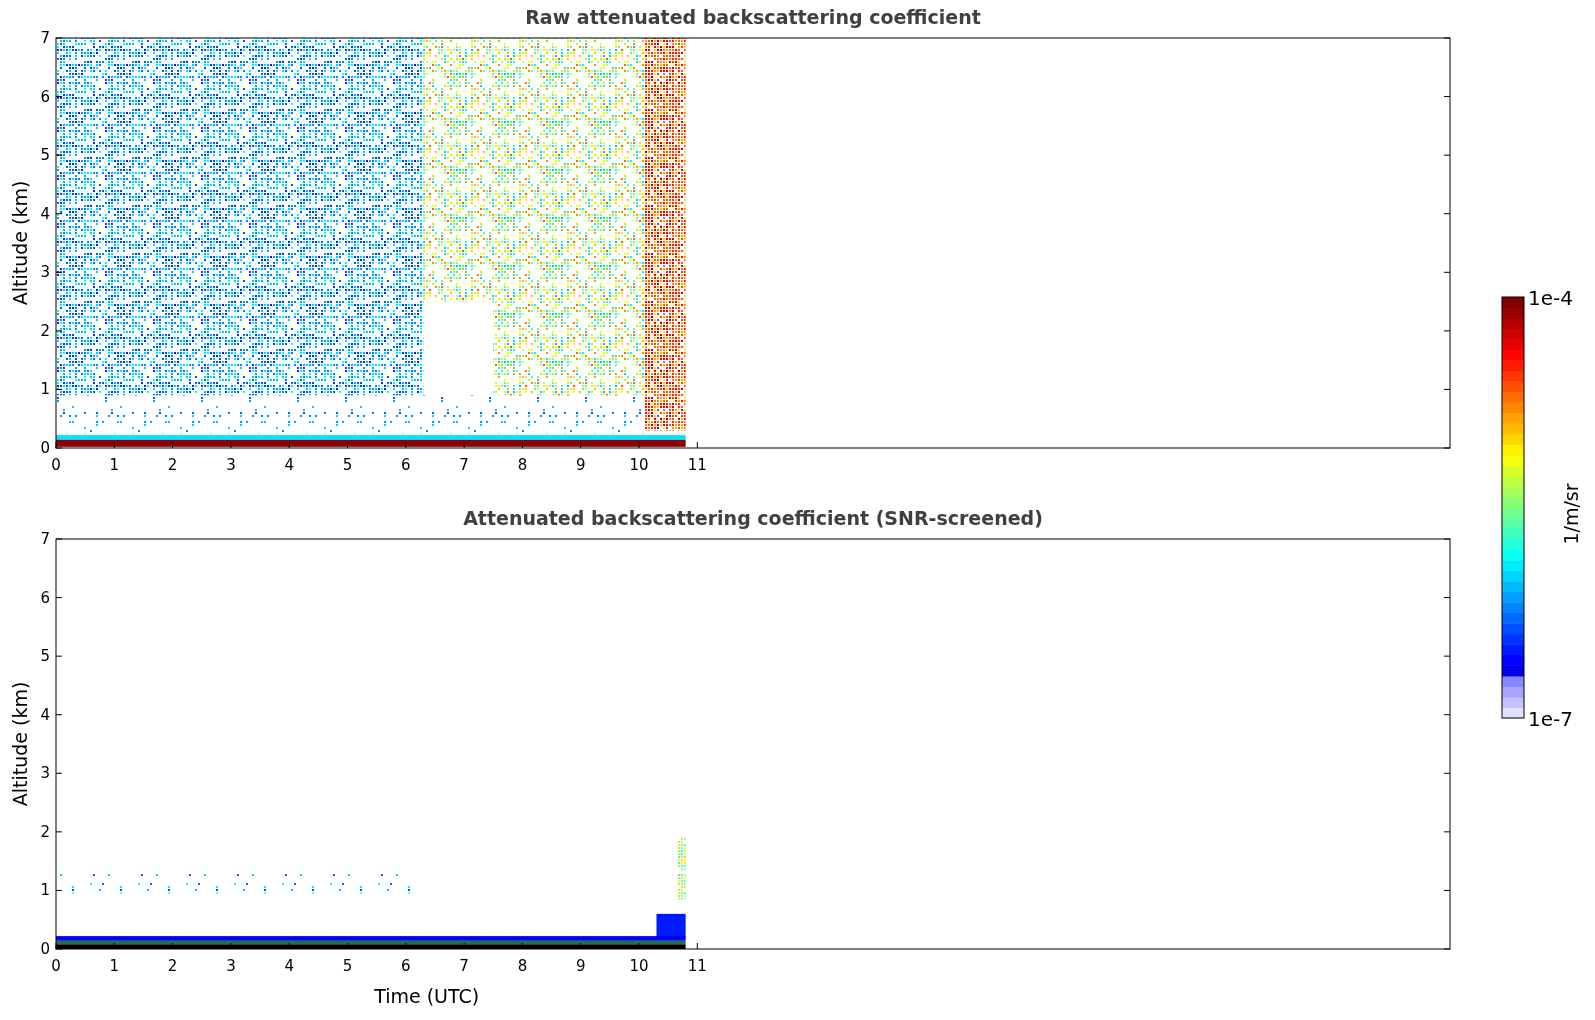 The image size is (1595, 1020). I want to click on chart-title: Attenuated backscattering coefficient (SNR-screened), so click(753, 518).